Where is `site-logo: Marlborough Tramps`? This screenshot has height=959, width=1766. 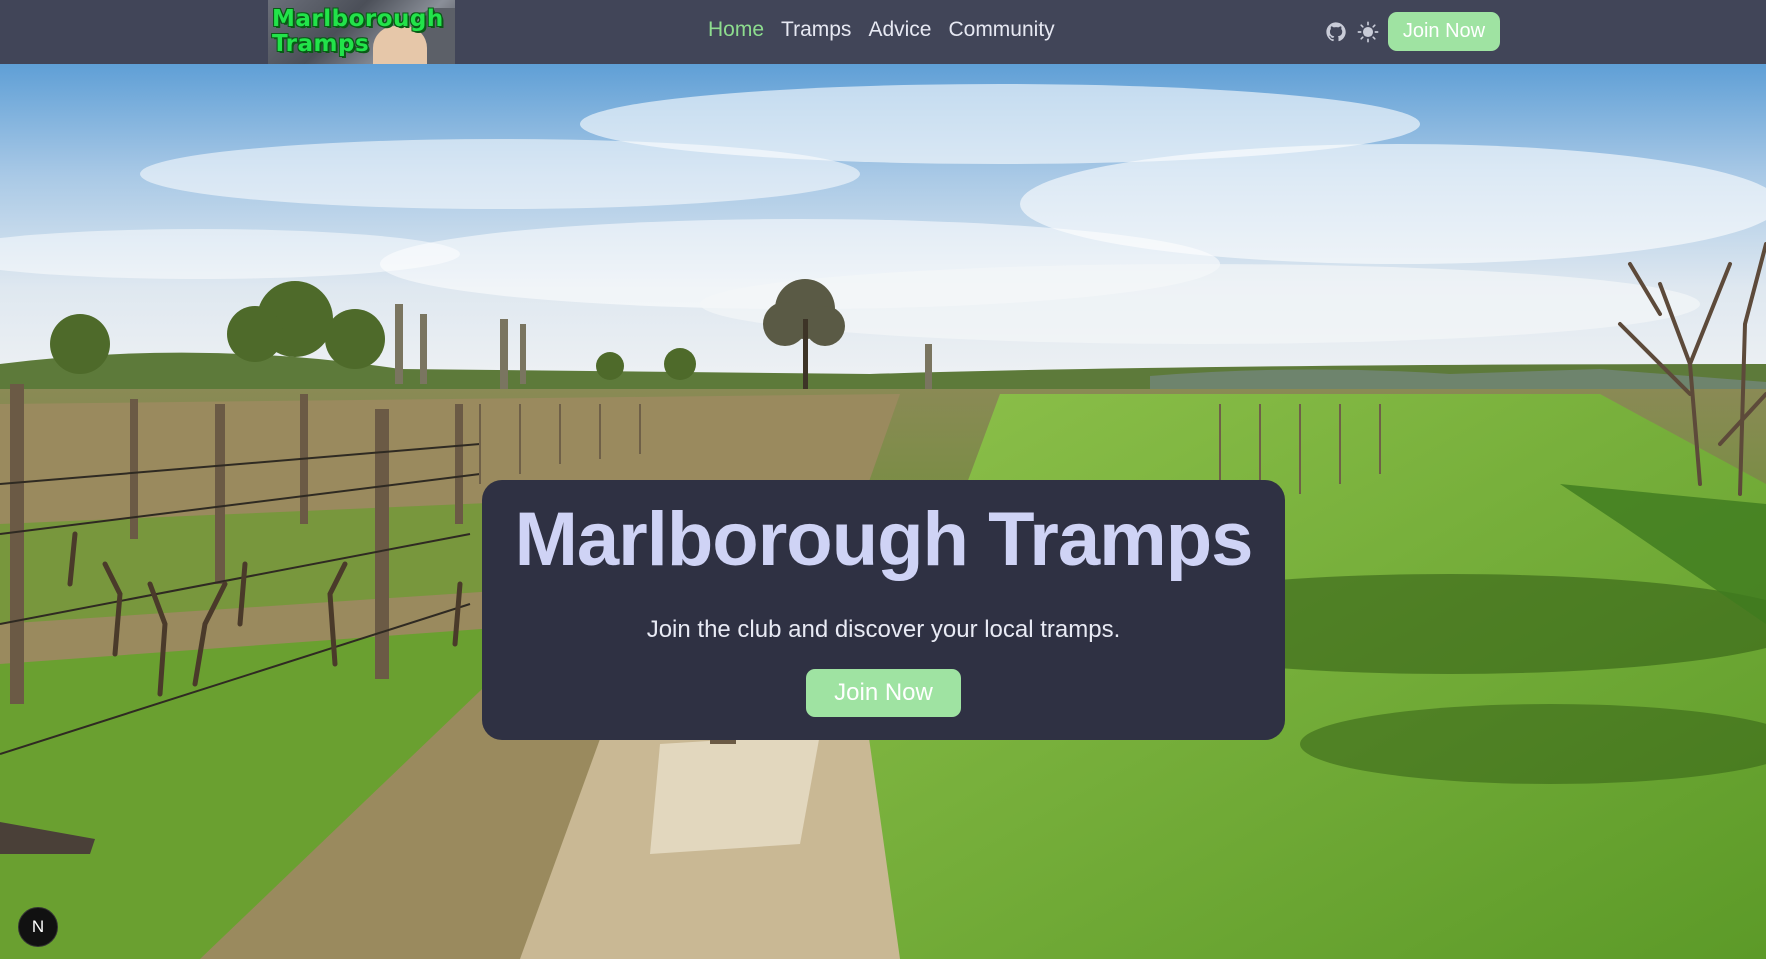
site-logo: Marlborough Tramps is located at coordinates (361, 32).